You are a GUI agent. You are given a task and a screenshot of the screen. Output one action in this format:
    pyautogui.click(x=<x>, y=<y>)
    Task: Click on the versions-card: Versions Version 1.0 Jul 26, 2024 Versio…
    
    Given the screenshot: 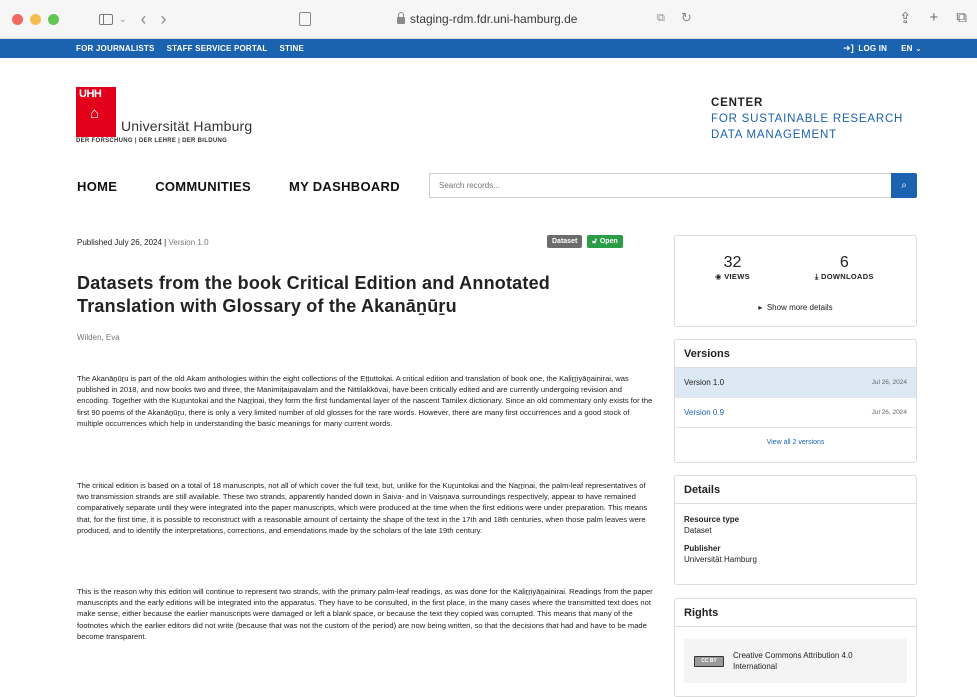 What is the action you would take?
    pyautogui.click(x=795, y=401)
    